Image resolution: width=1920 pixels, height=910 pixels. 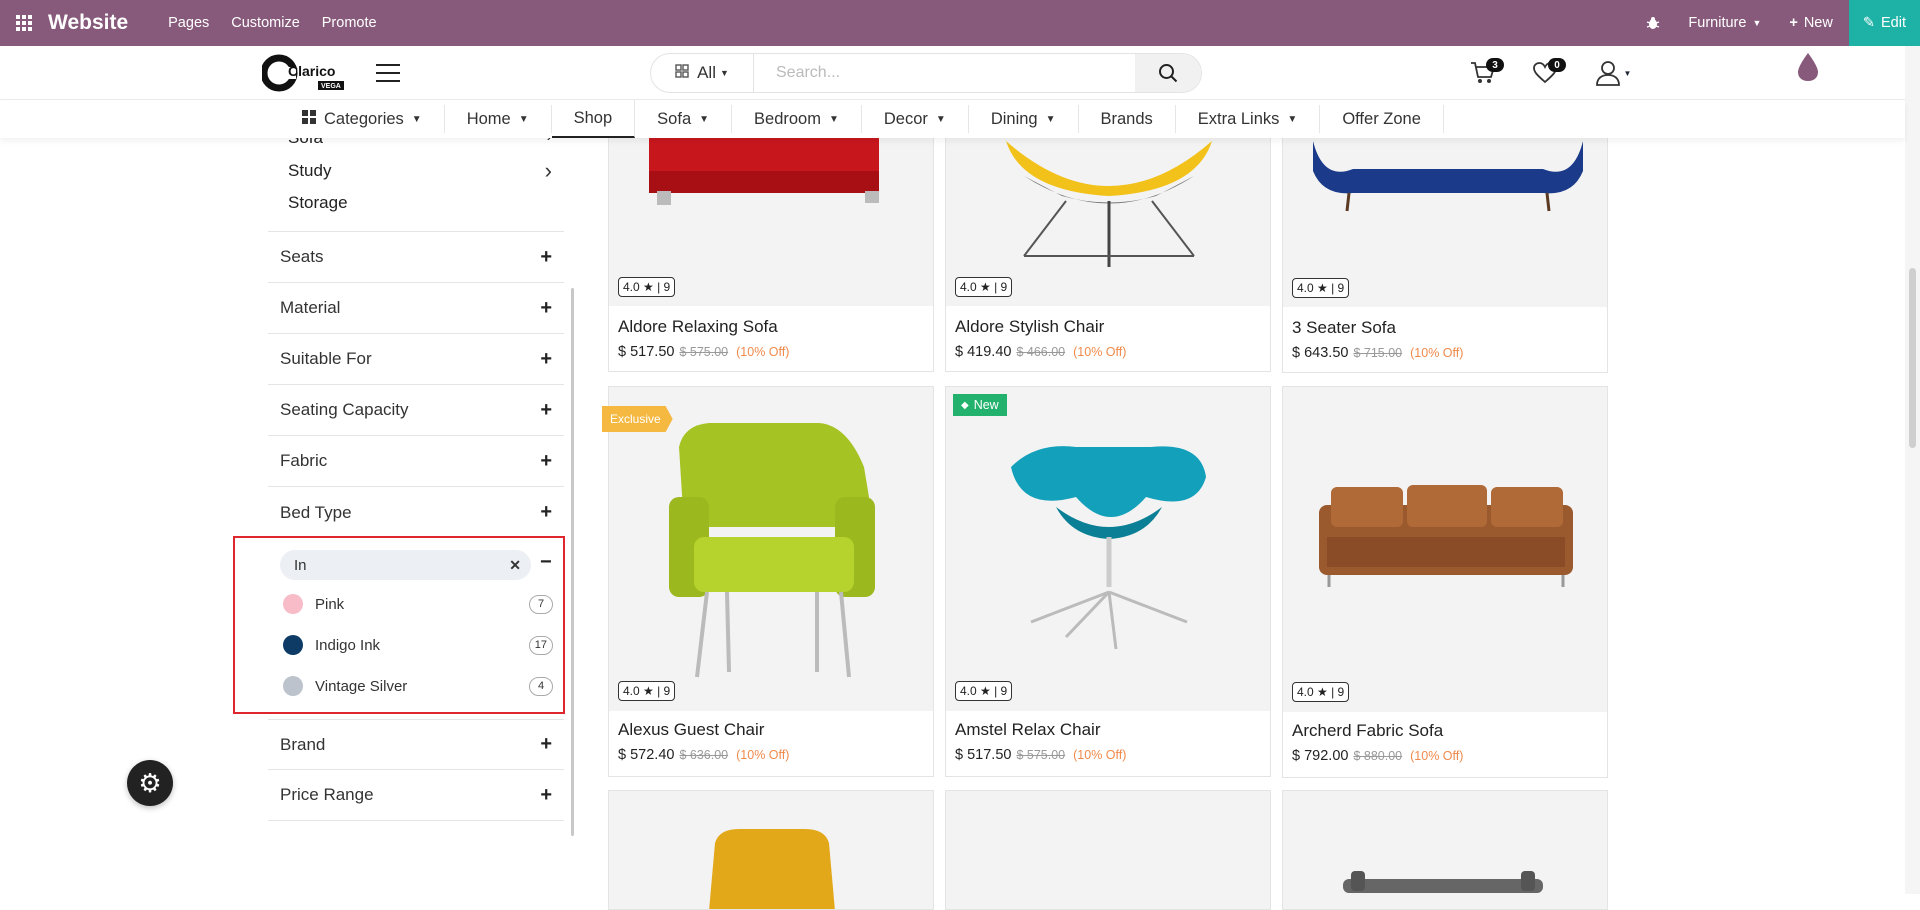 What do you see at coordinates (674, 118) in the screenshot?
I see `nav-sofa-label: Sofa` at bounding box center [674, 118].